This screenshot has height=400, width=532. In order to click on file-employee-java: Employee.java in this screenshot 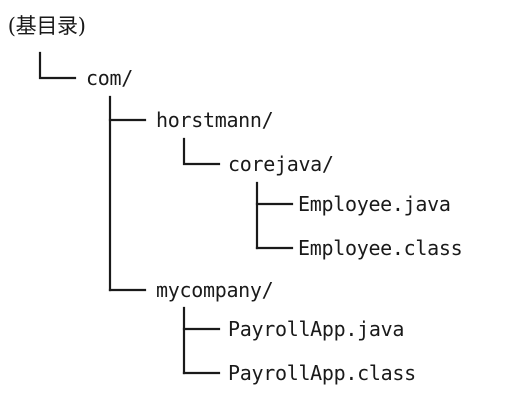, I will do `click(374, 204)`.